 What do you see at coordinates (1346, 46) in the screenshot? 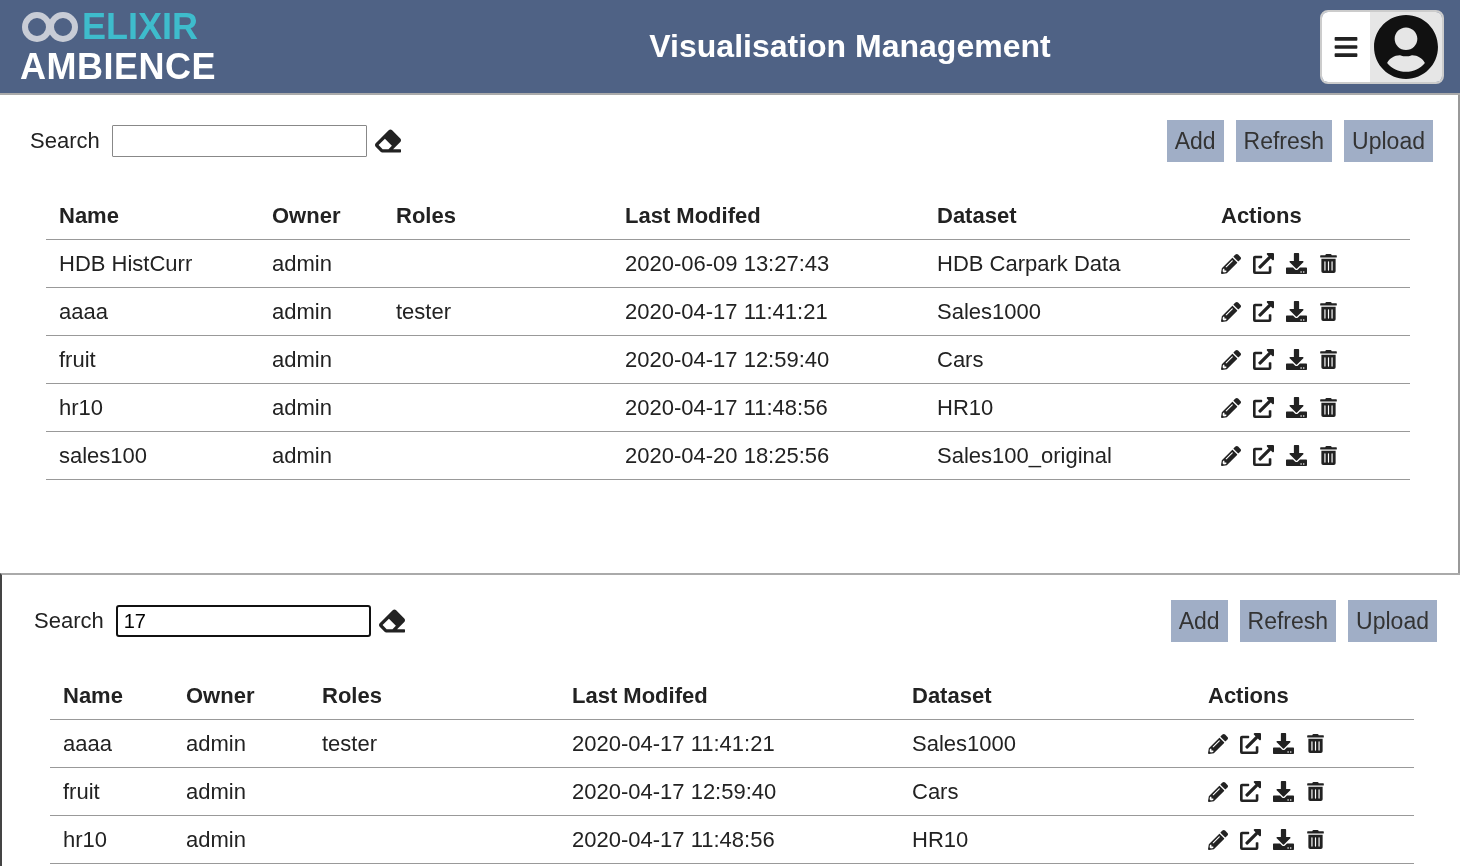
I see `menu-button` at bounding box center [1346, 46].